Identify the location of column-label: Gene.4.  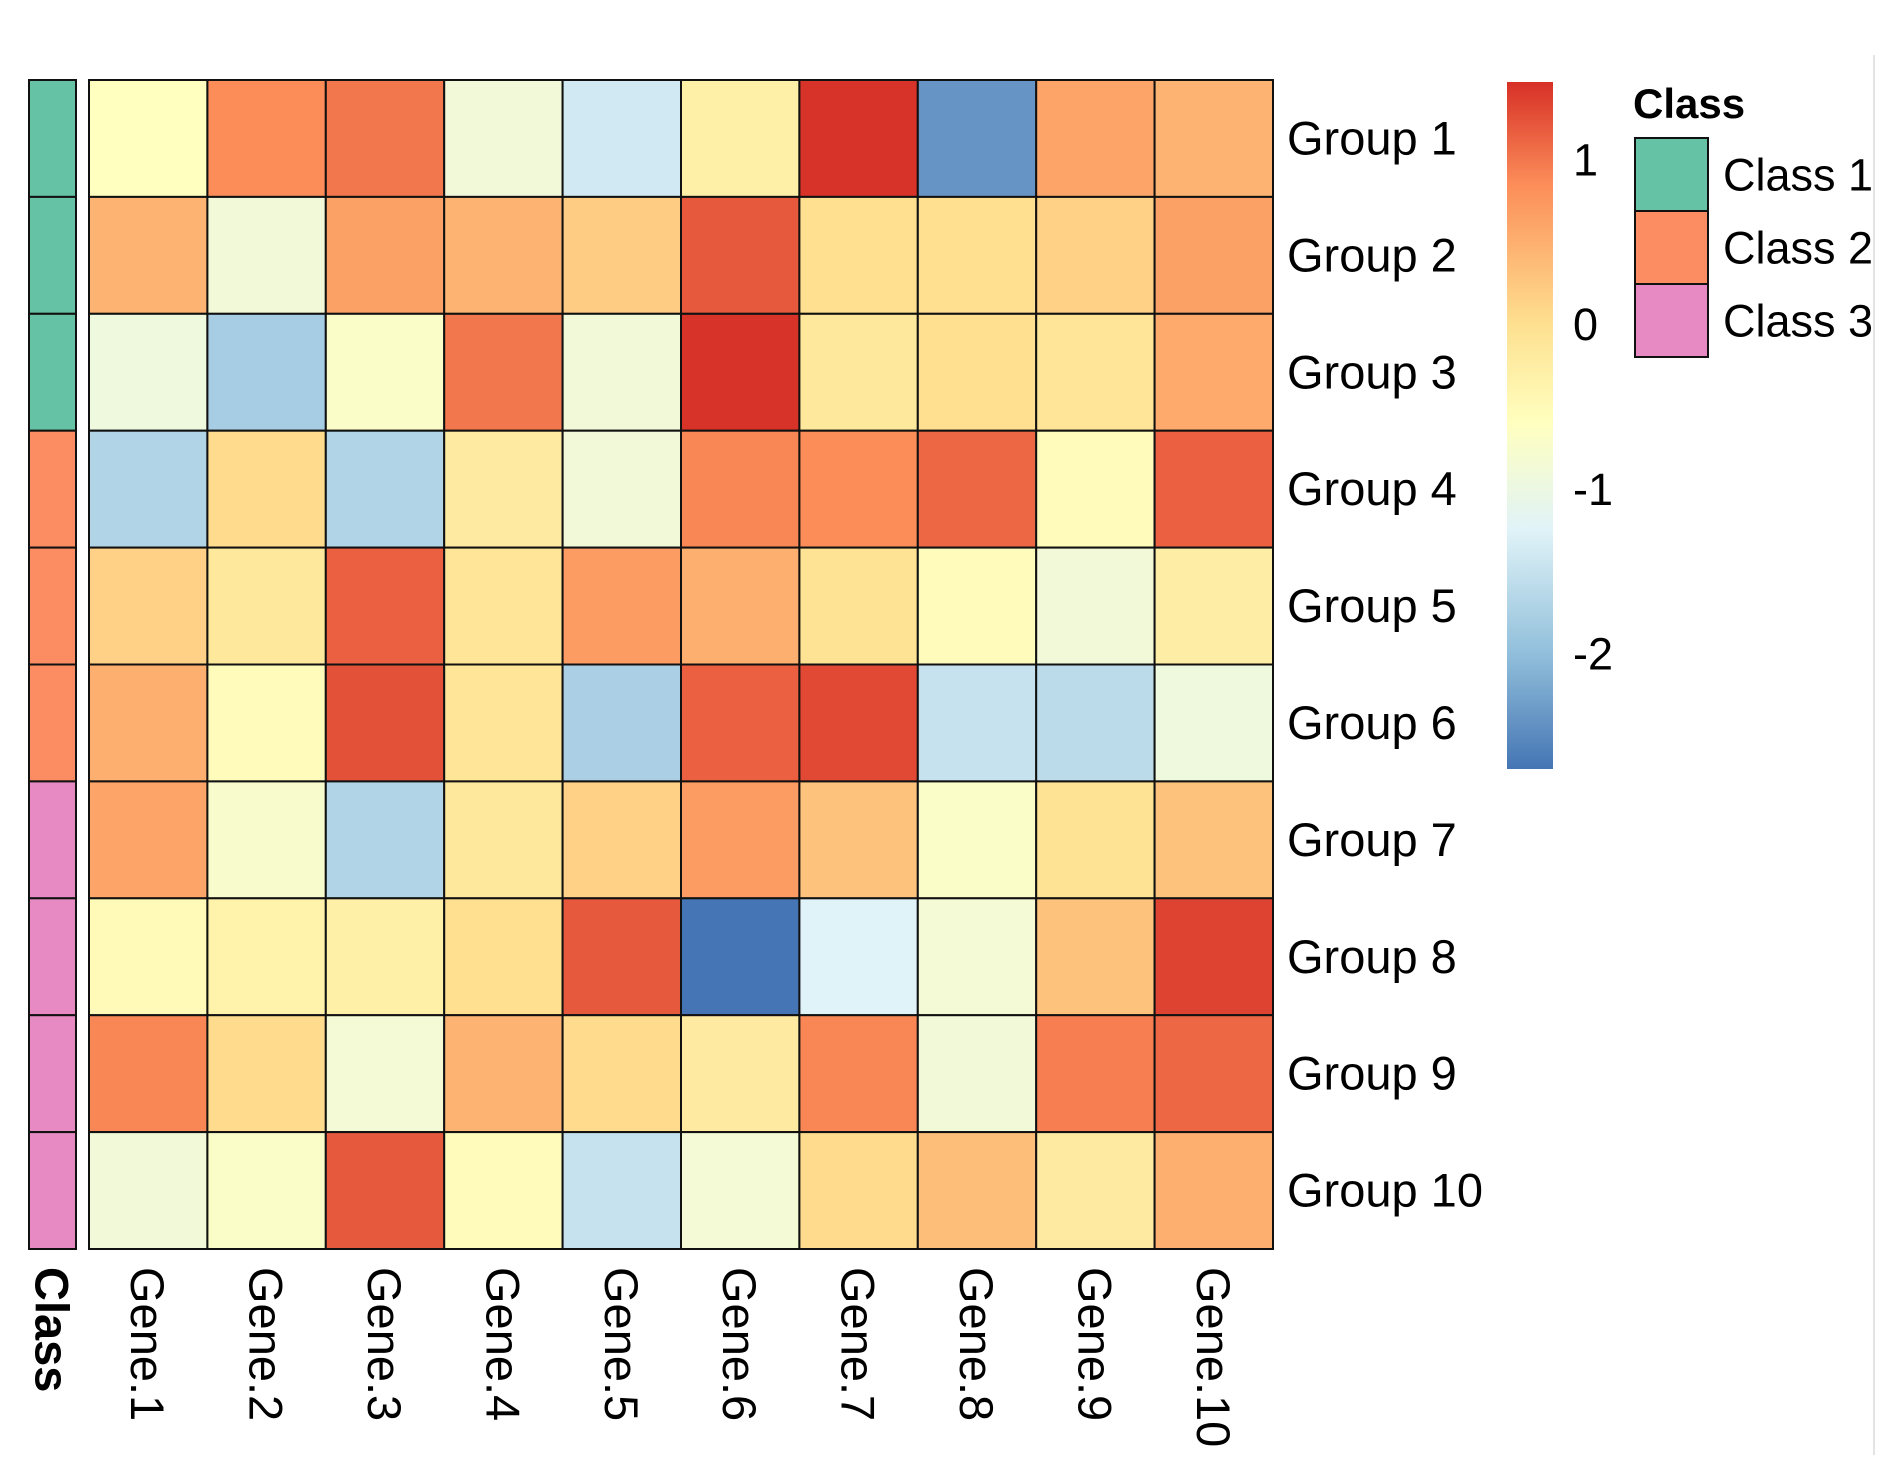
(502, 1344).